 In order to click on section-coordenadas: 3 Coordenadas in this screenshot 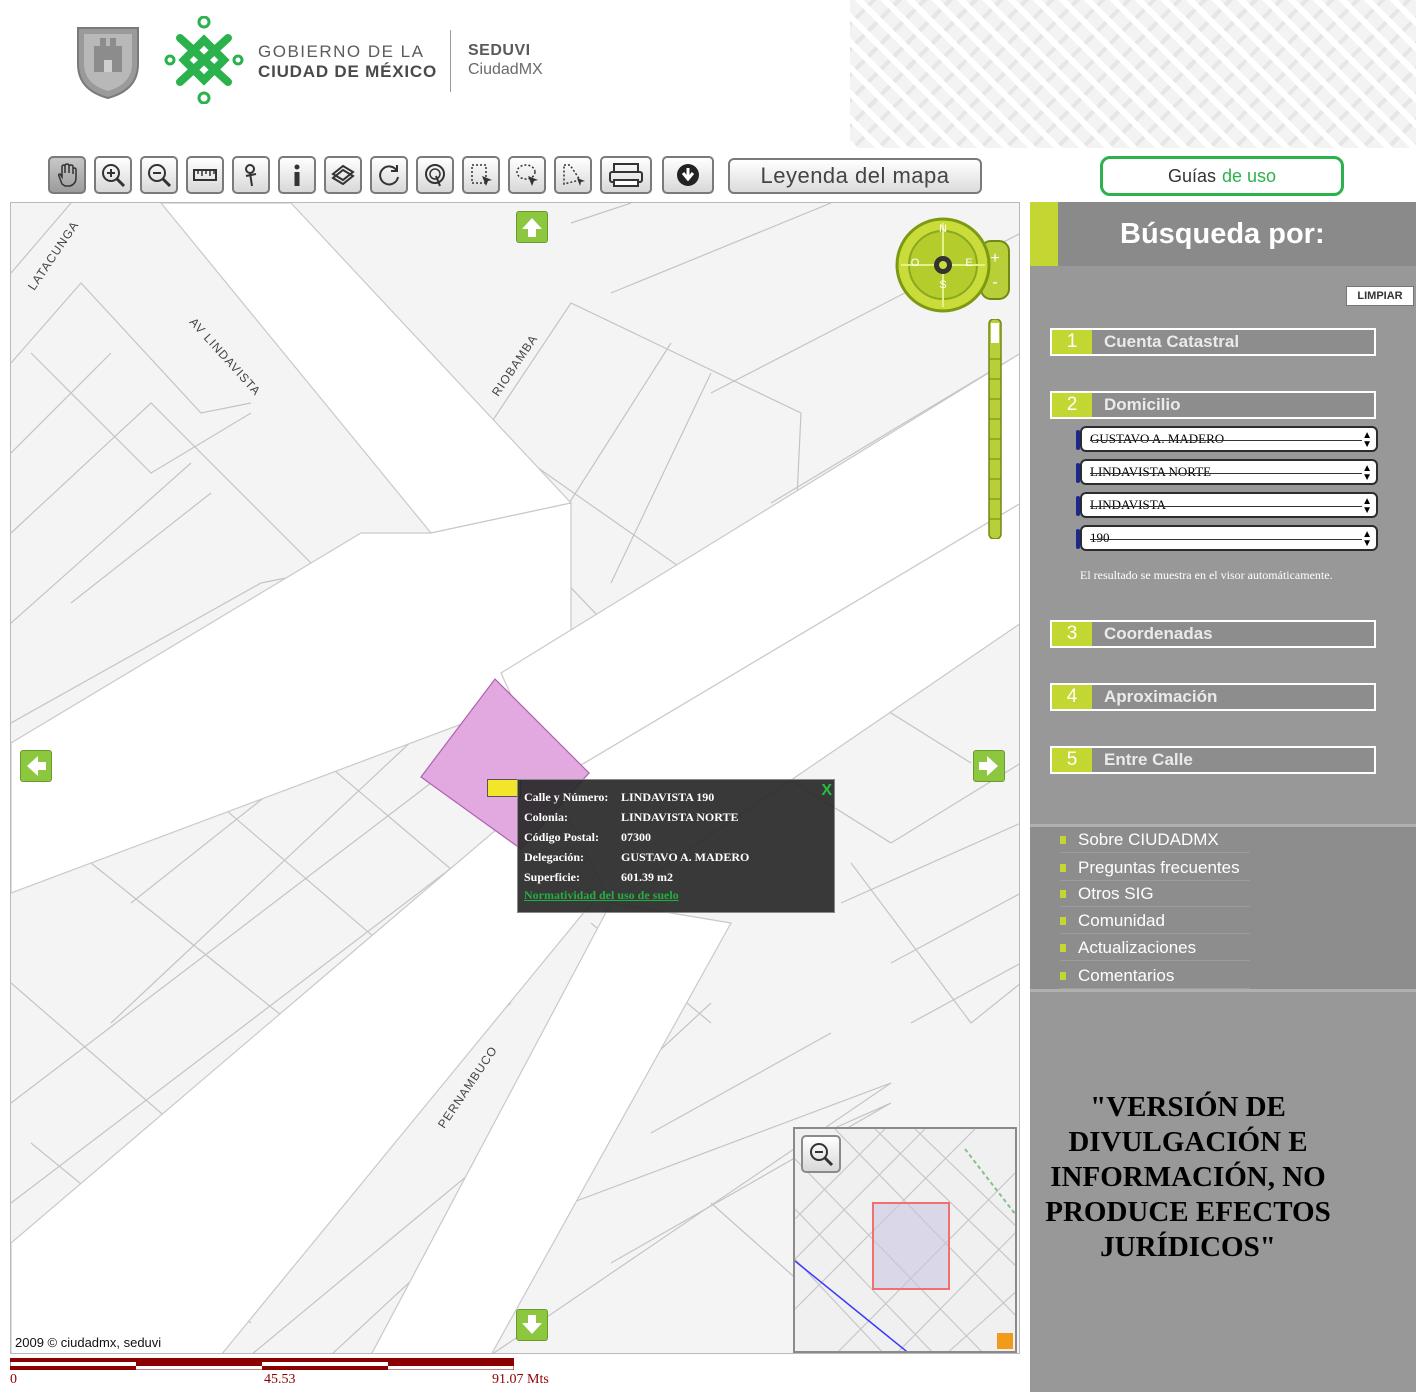, I will do `click(1213, 634)`.